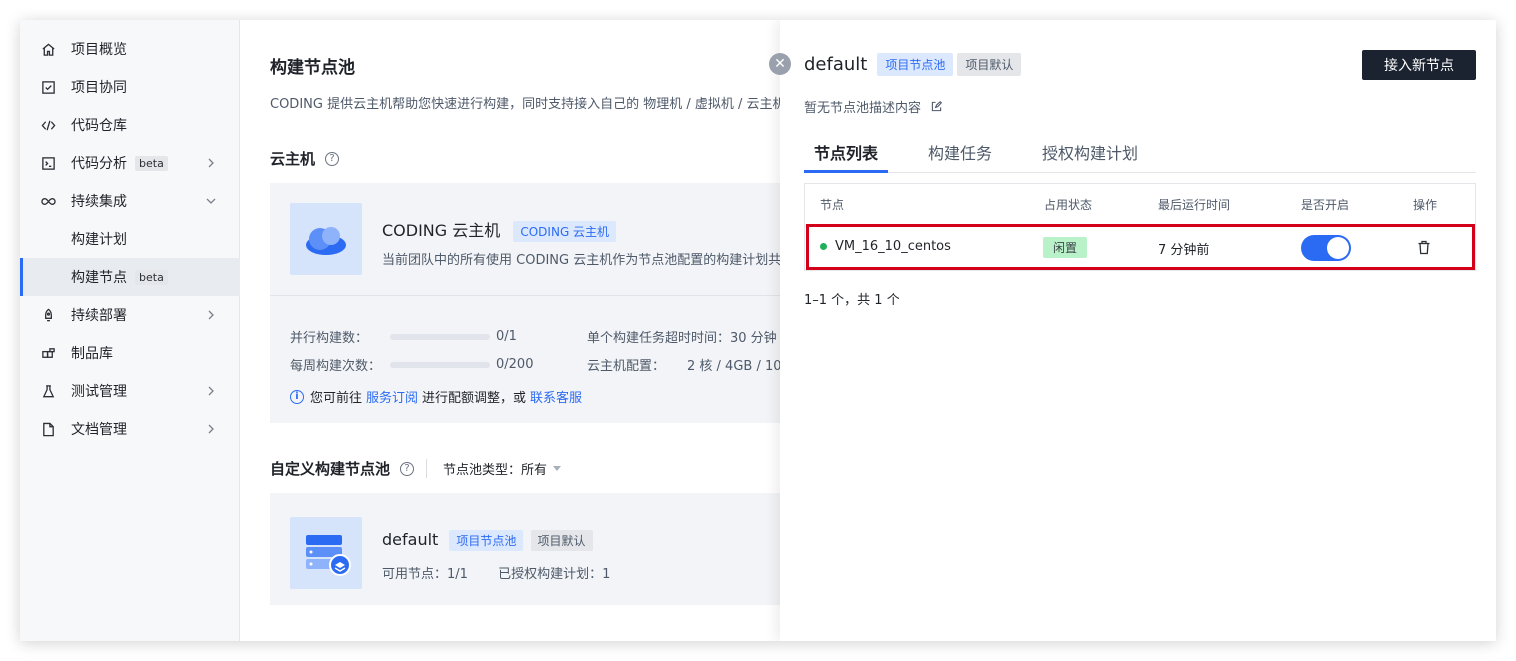 Image resolution: width=1516 pixels, height=661 pixels. Describe the element at coordinates (561, 540) in the screenshot. I see `project-default-tag: 项目默认` at that location.